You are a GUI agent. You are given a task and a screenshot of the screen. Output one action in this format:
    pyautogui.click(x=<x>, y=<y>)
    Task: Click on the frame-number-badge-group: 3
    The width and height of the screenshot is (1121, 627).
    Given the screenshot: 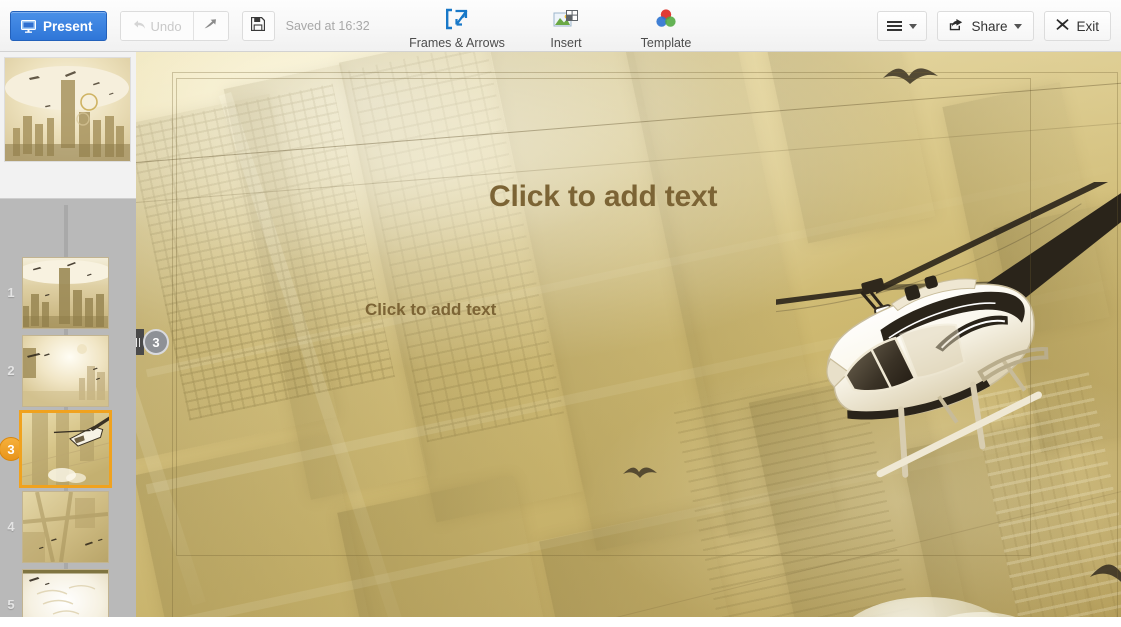 What is the action you would take?
    pyautogui.click(x=152, y=342)
    